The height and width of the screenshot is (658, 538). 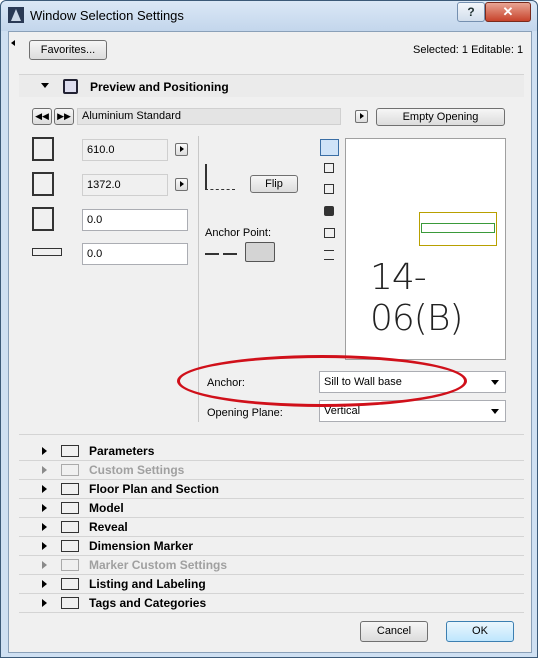 I want to click on flip-icon, so click(x=220, y=177).